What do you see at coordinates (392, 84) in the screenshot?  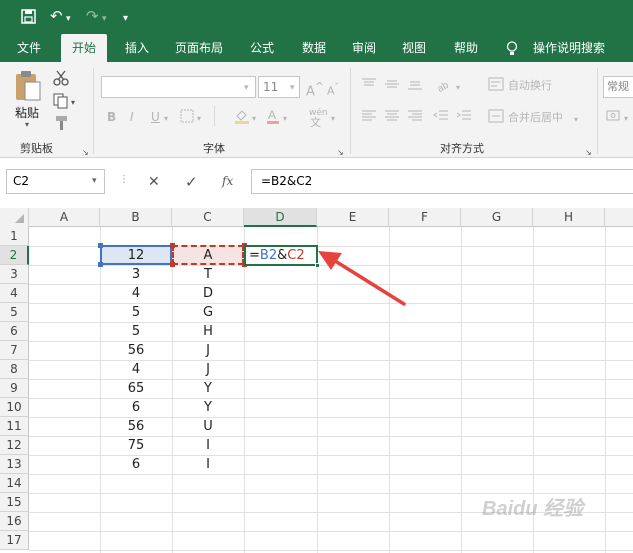 I see `align-middle-icon` at bounding box center [392, 84].